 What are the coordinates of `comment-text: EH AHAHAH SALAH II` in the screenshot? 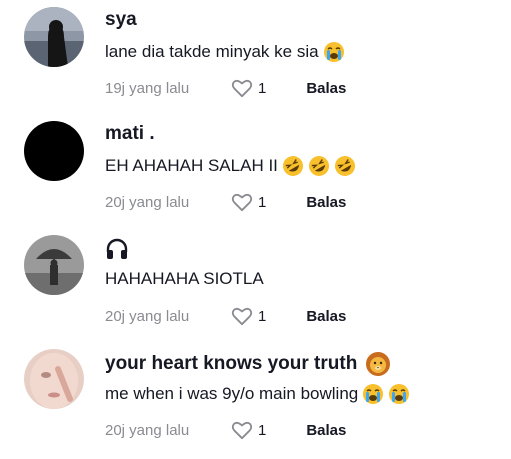 It's located at (230, 166).